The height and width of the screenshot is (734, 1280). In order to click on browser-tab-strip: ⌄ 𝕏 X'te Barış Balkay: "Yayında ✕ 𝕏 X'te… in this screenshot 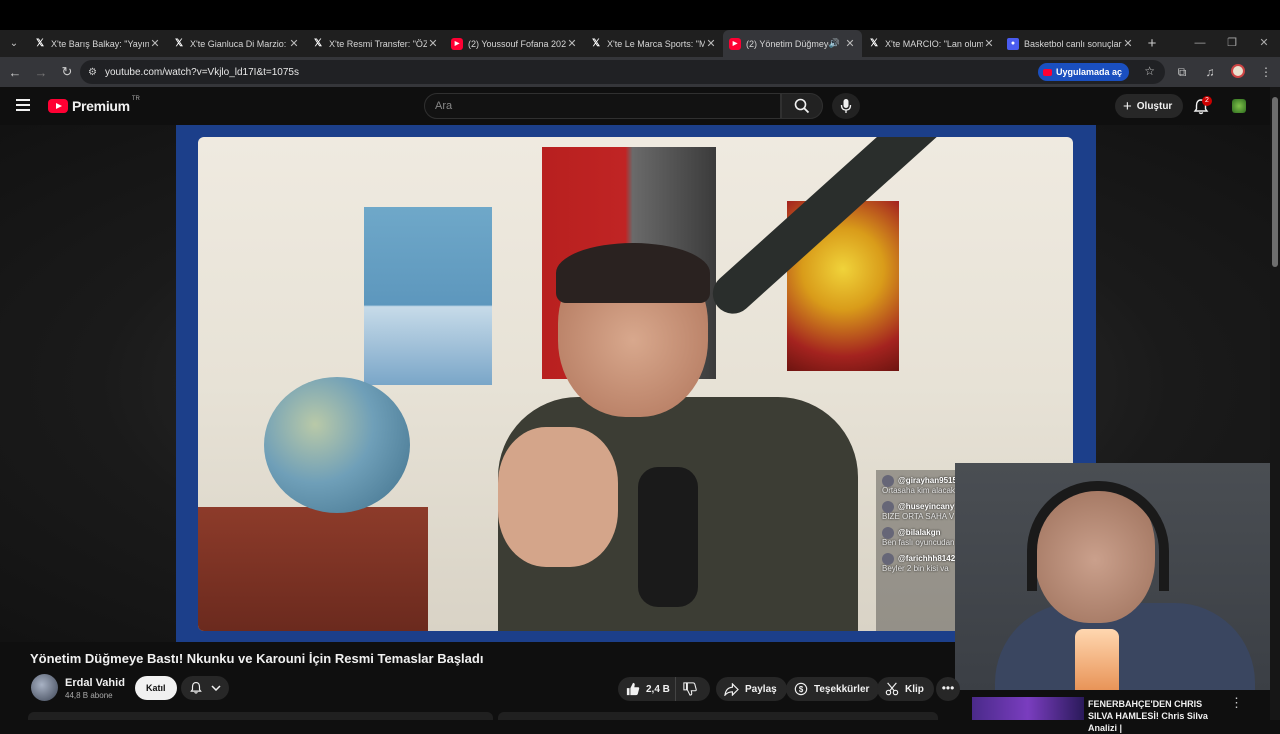, I will do `click(640, 43)`.